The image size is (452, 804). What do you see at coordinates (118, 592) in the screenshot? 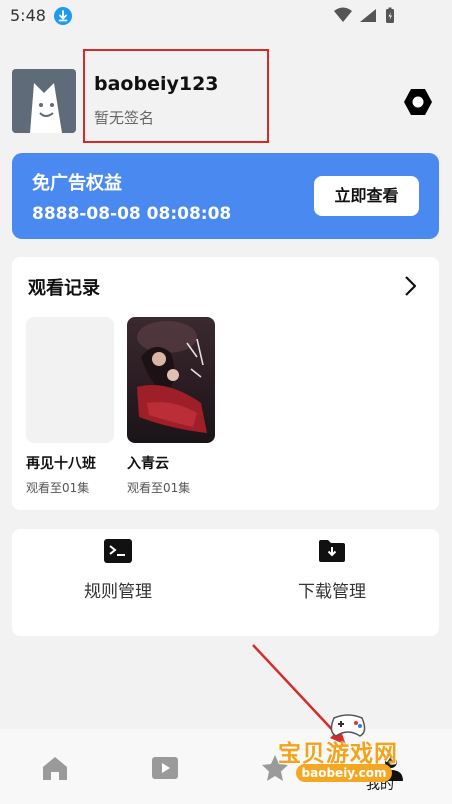
I see `rule-management-label: 规则管理` at bounding box center [118, 592].